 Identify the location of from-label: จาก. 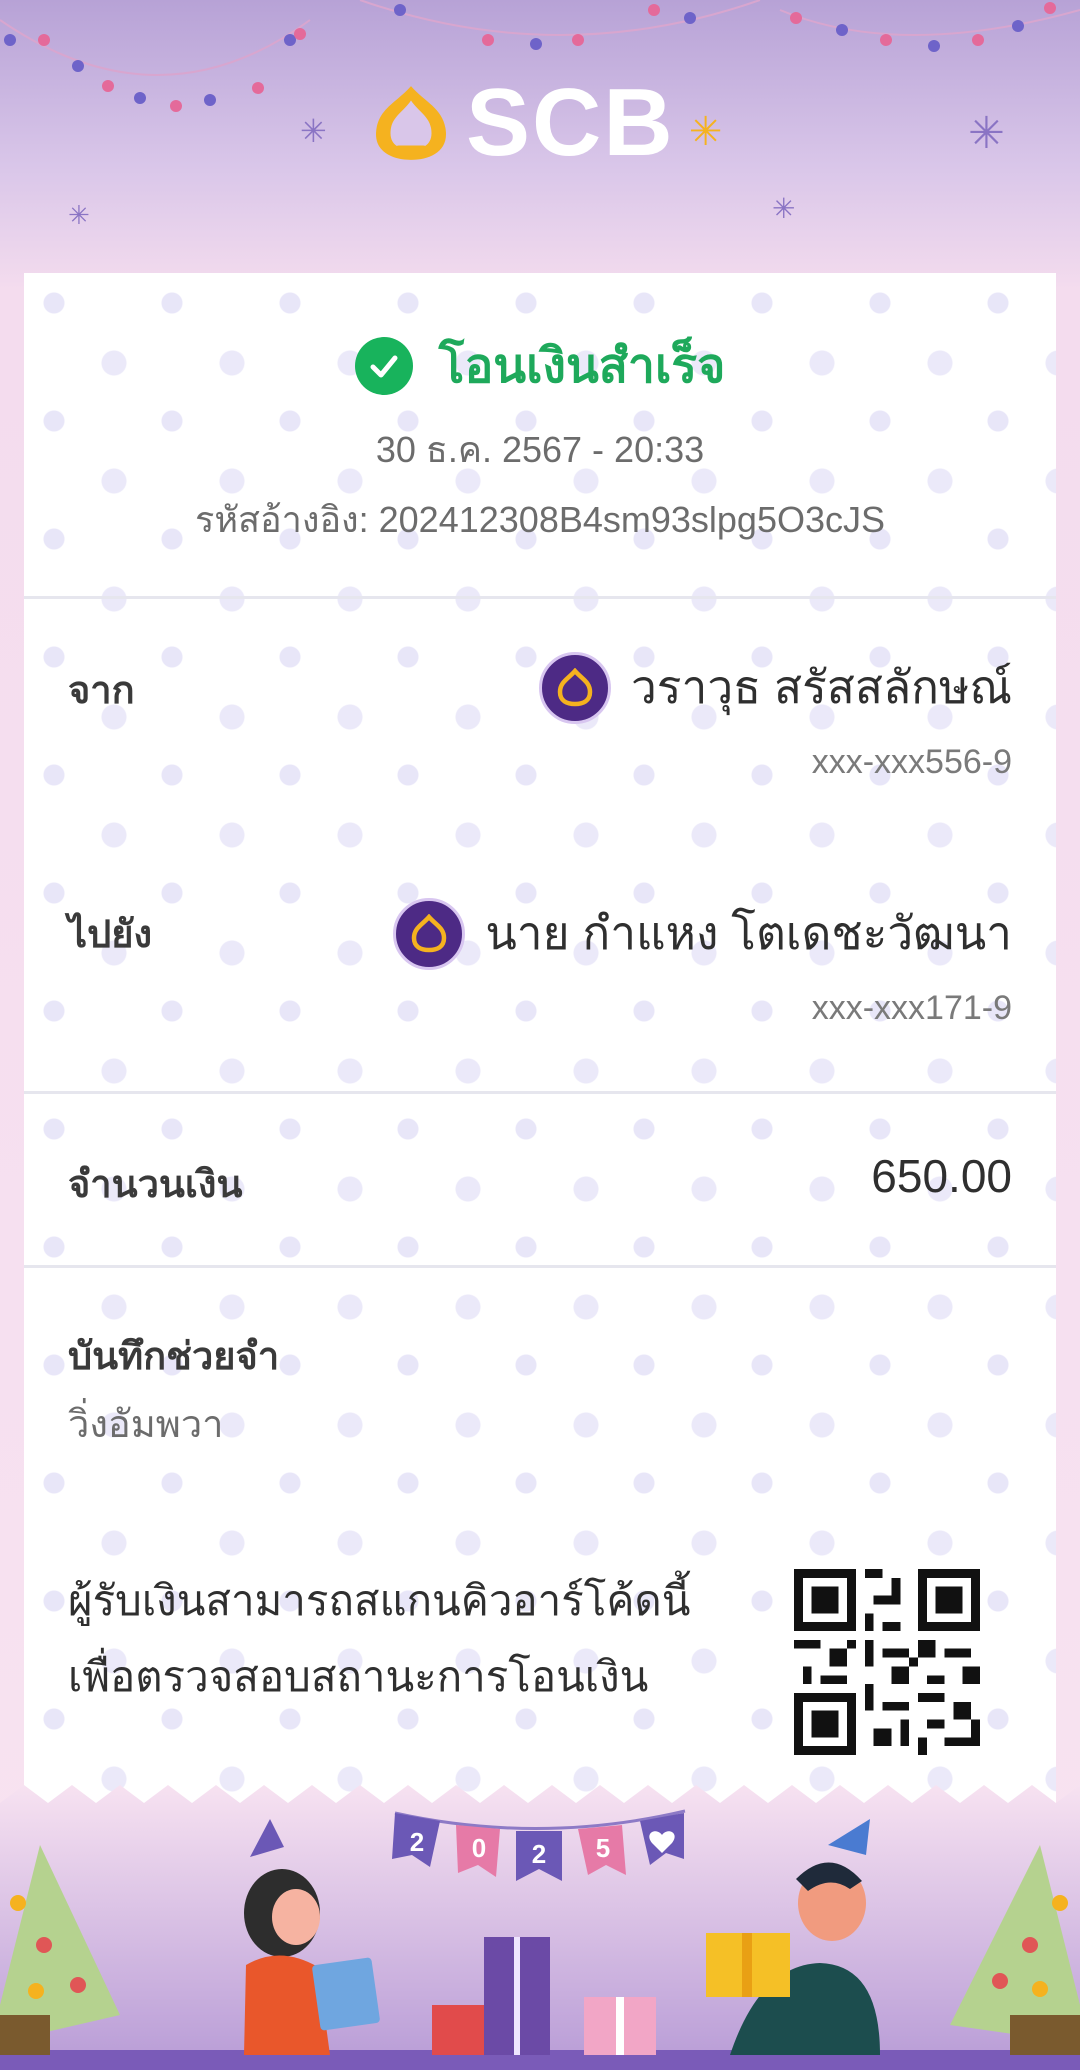
(101, 691).